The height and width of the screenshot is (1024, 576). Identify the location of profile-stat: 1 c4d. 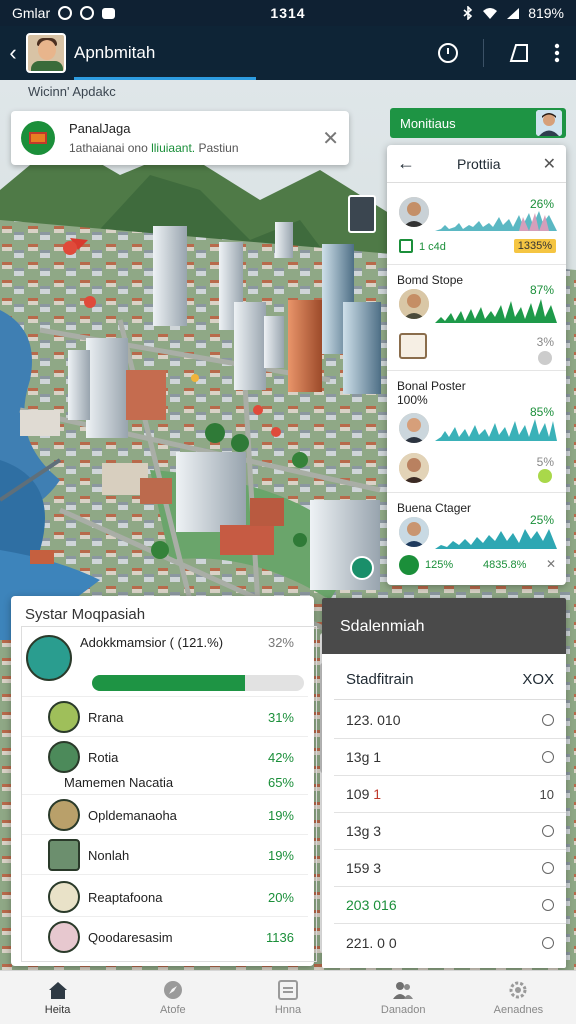
(432, 247).